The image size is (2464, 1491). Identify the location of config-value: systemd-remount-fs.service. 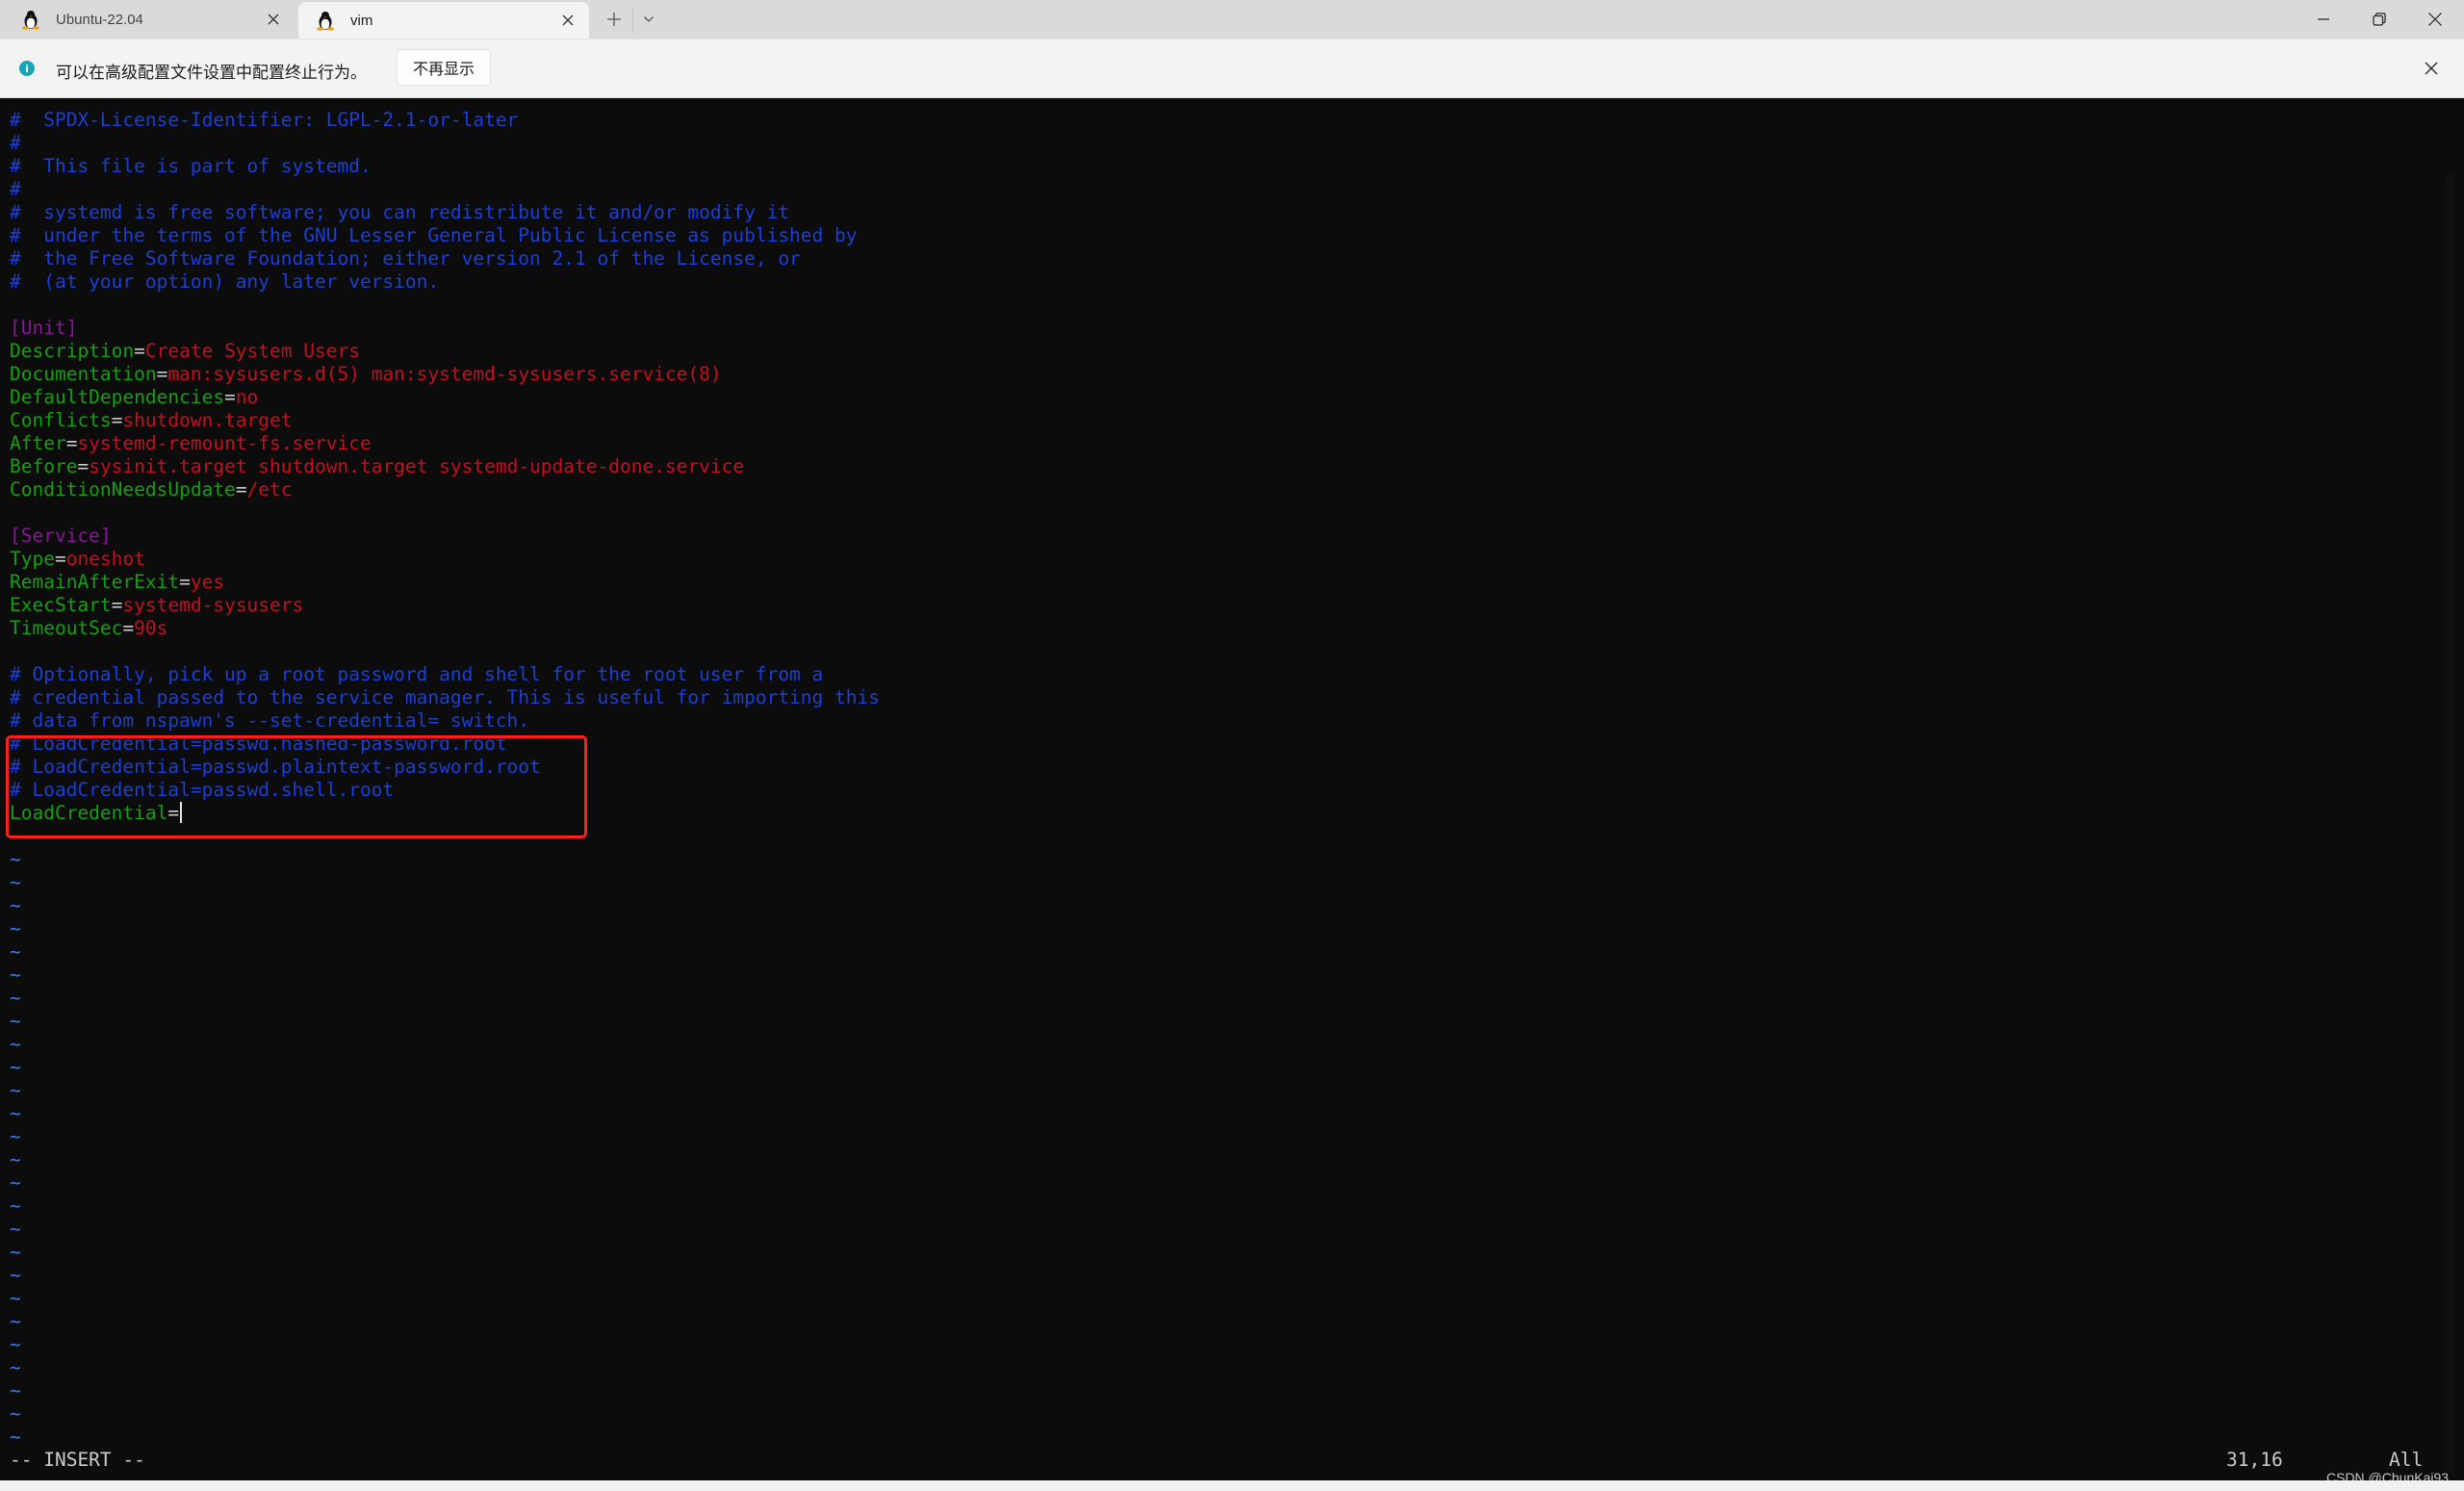
(224, 443).